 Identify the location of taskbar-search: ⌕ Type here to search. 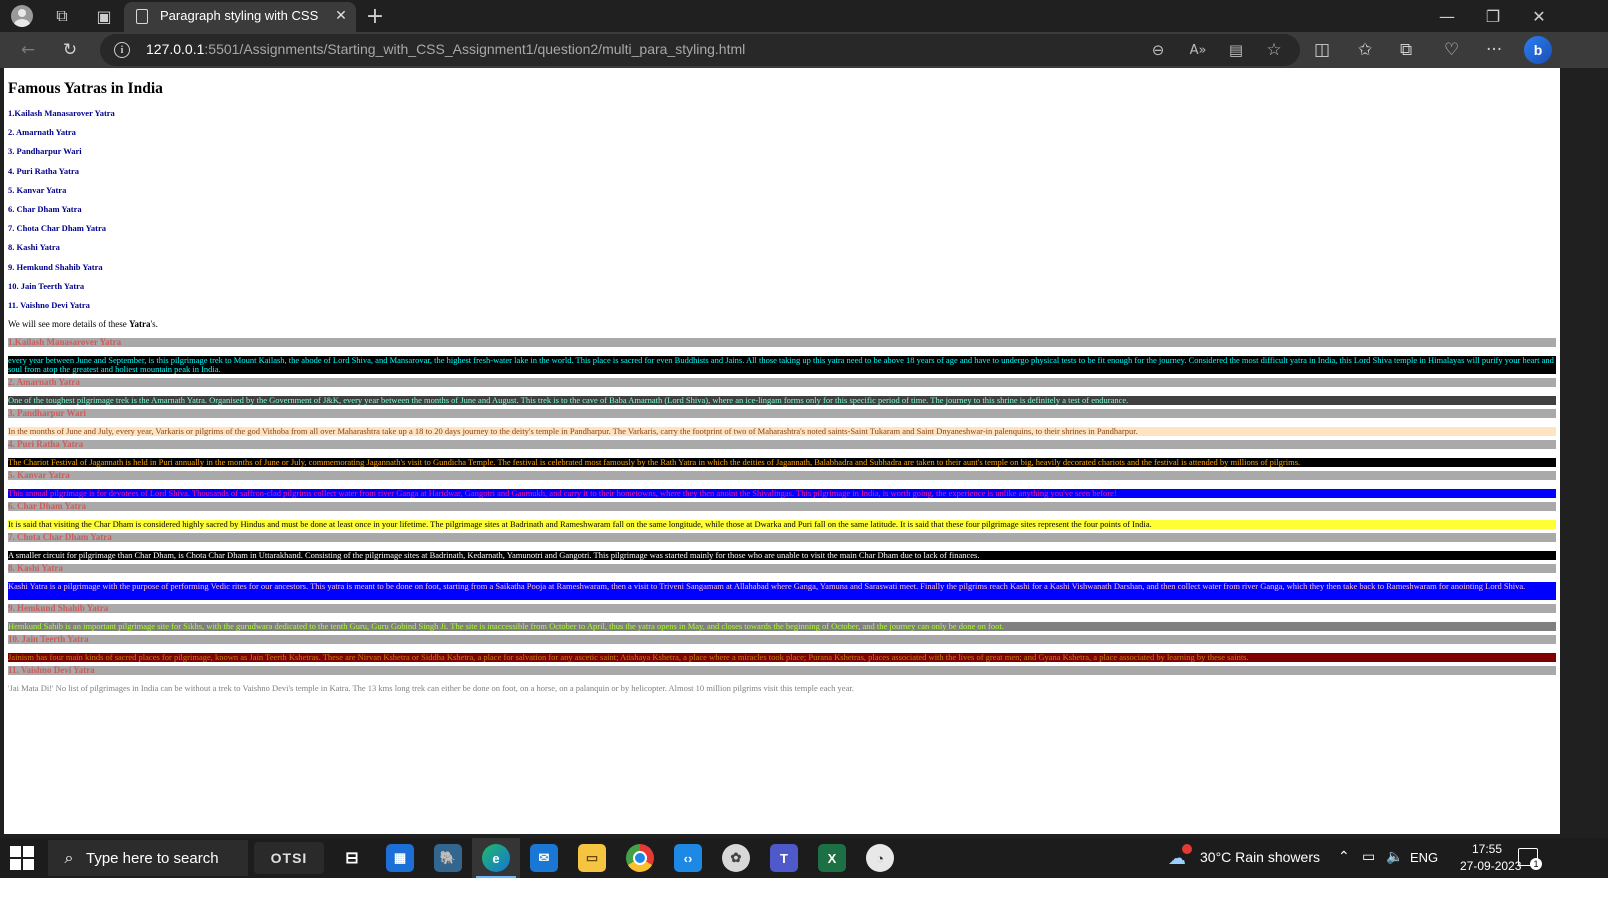
(148, 858).